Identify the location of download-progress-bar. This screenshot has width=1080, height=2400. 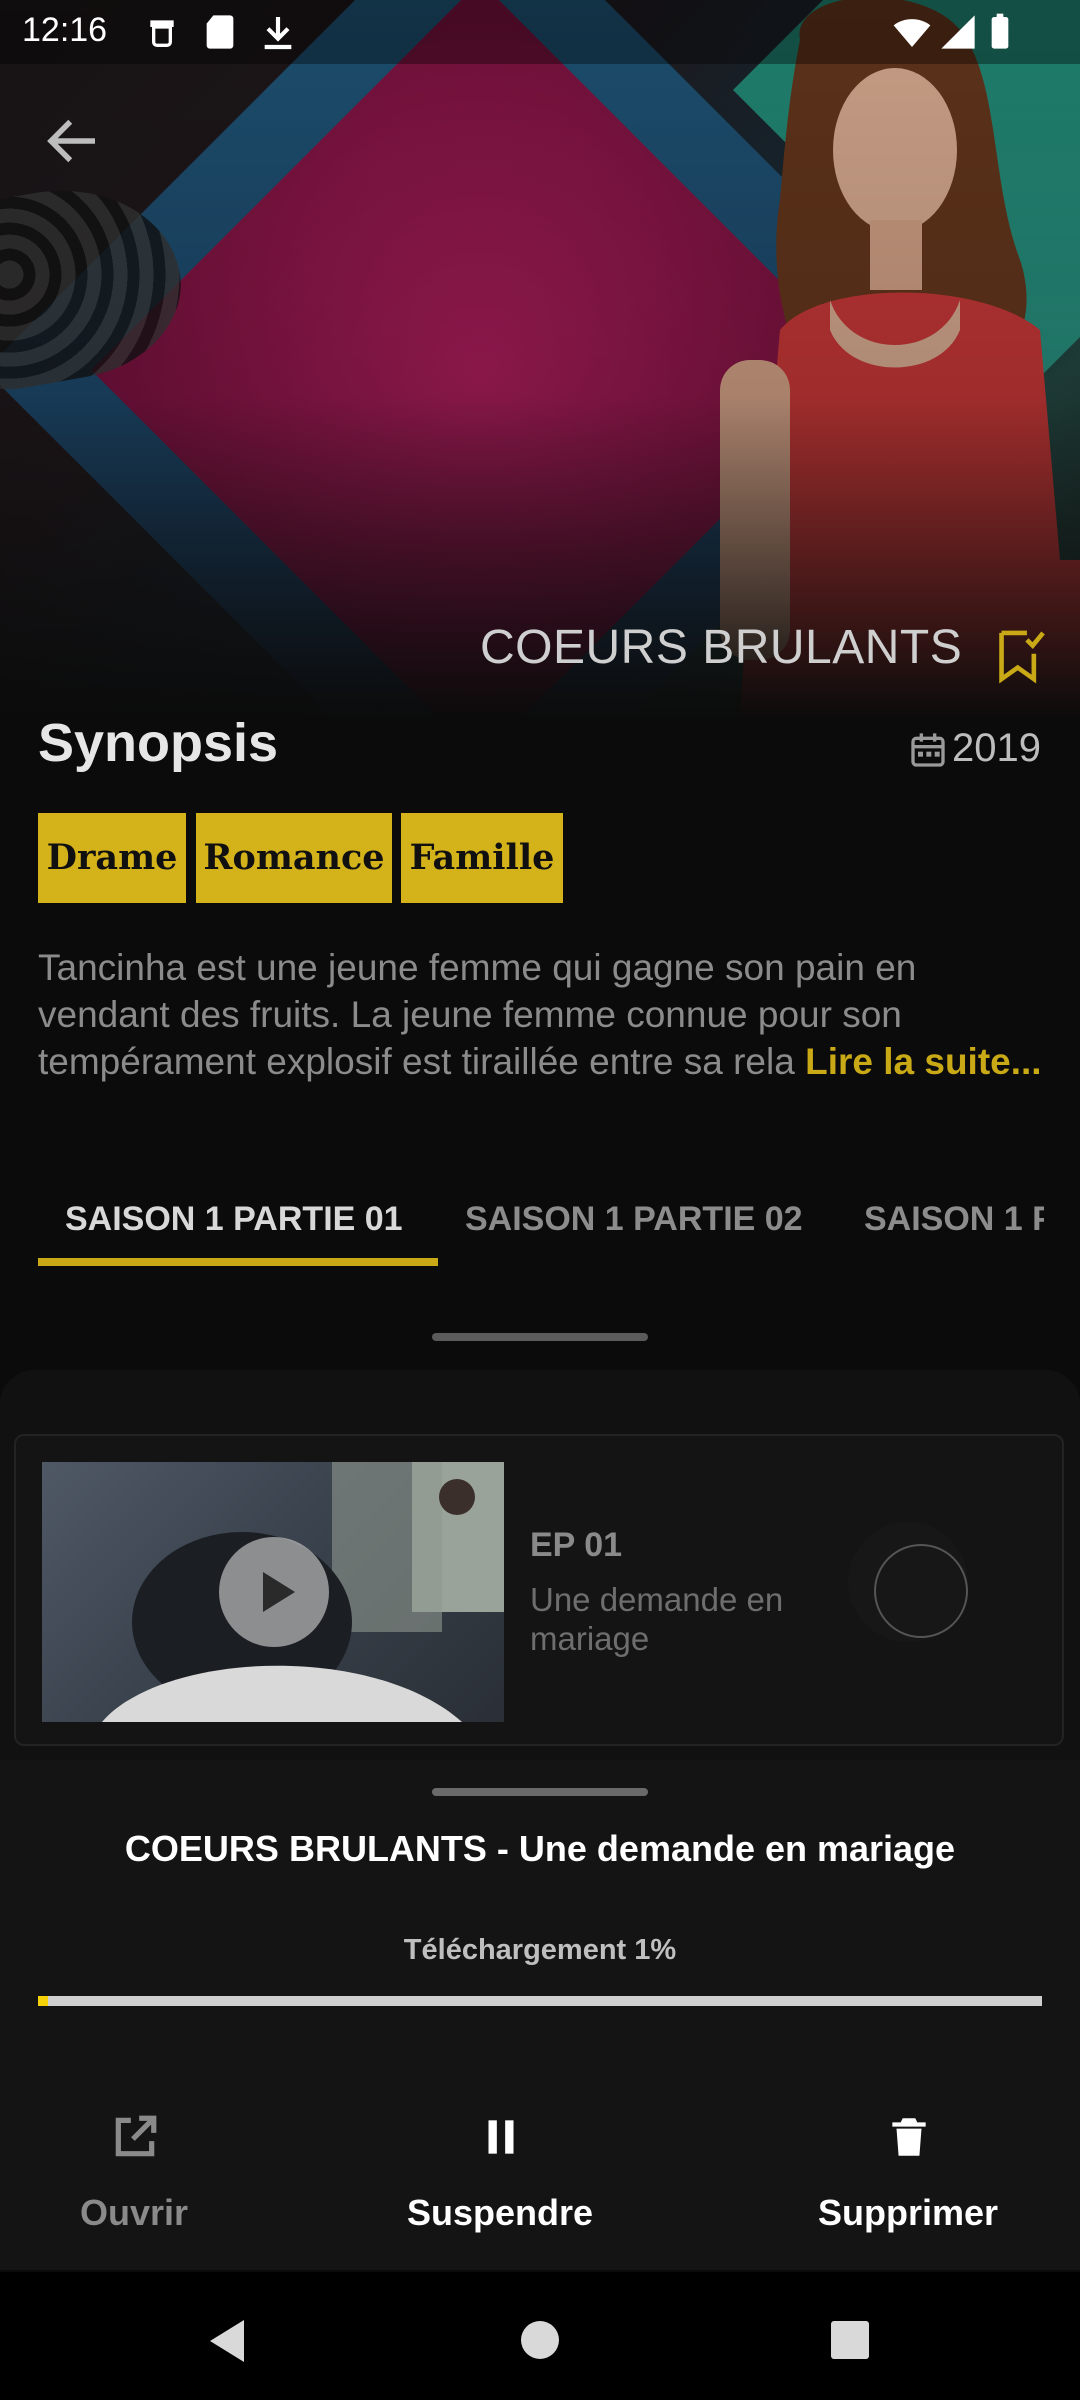
(540, 2001).